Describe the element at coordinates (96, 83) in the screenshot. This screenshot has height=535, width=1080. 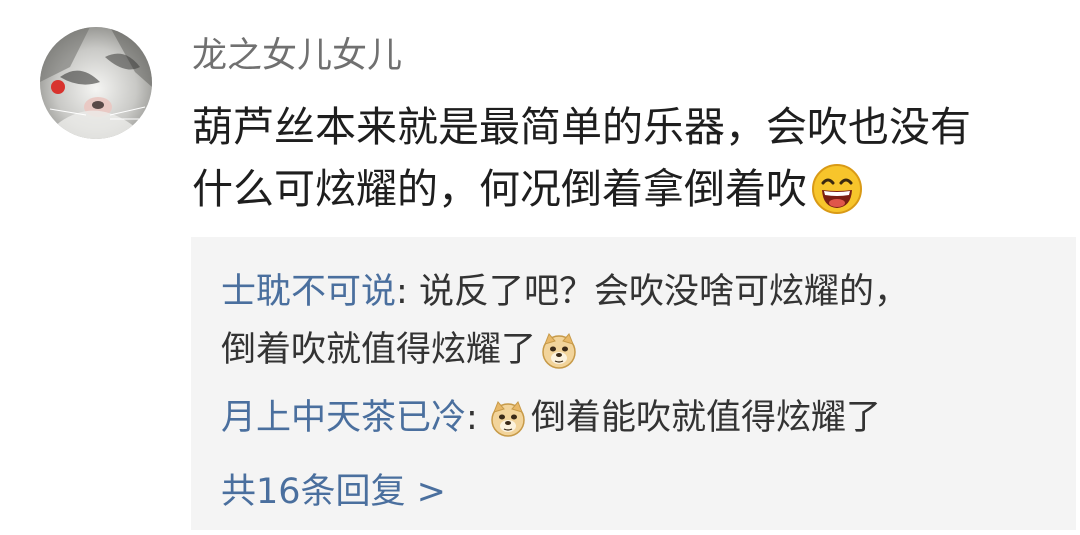
I see `avatar` at that location.